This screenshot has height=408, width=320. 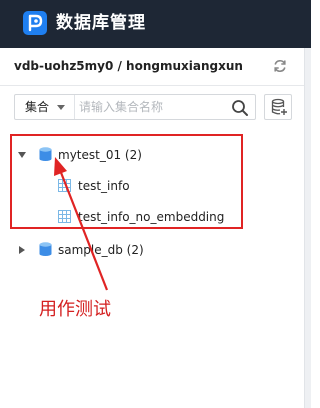 What do you see at coordinates (81, 224) in the screenshot?
I see `annotation-arrow` at bounding box center [81, 224].